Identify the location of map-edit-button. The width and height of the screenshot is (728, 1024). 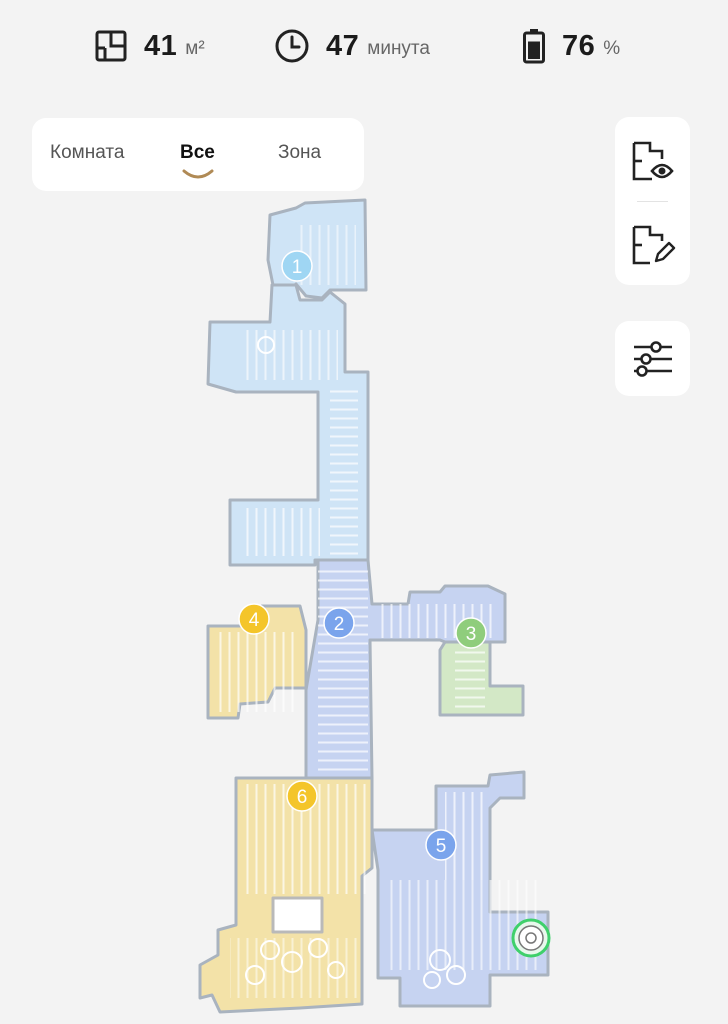
(652, 245).